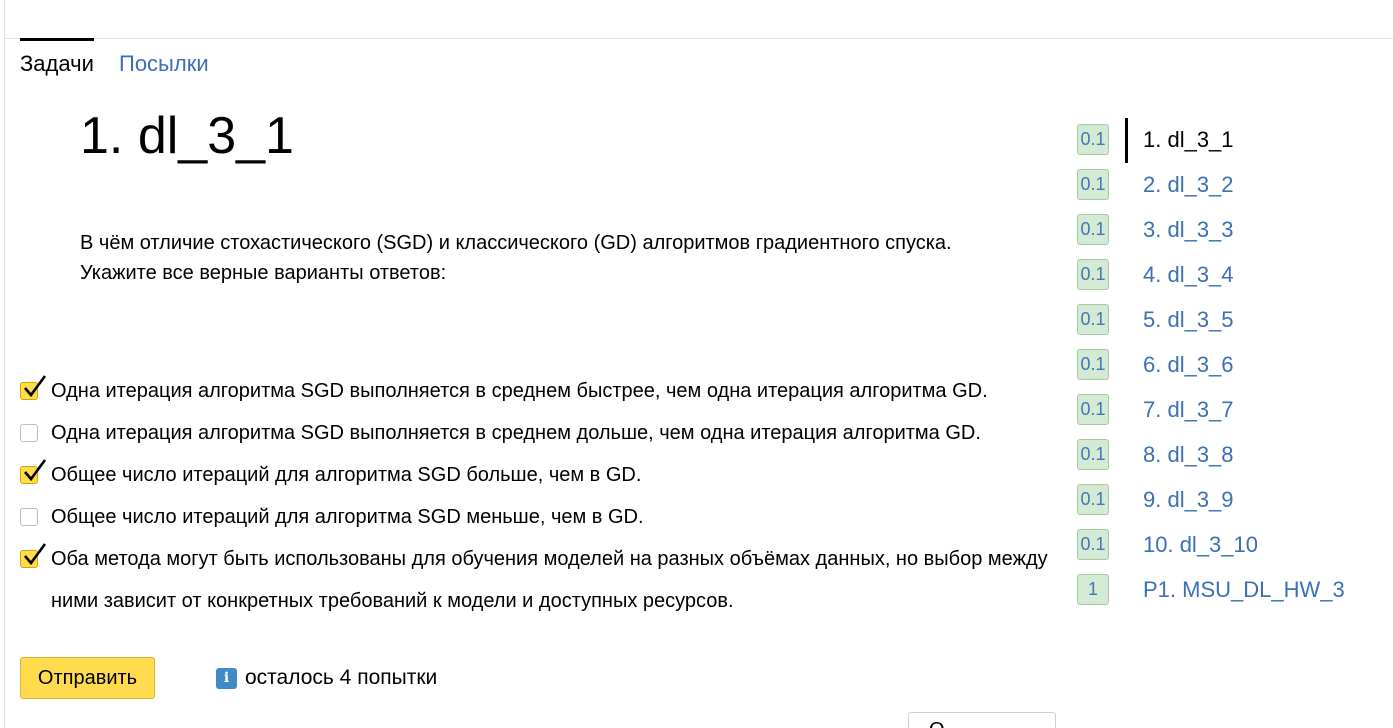  I want to click on problem-link: 9. dl_3_9, so click(1188, 500).